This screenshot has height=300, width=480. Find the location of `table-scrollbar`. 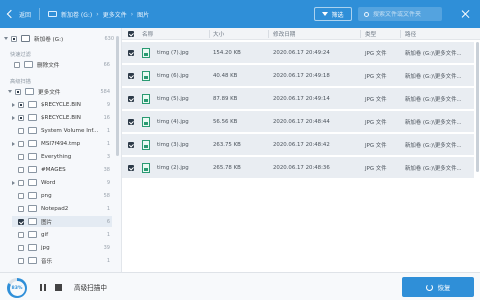

table-scrollbar is located at coordinates (477, 107).